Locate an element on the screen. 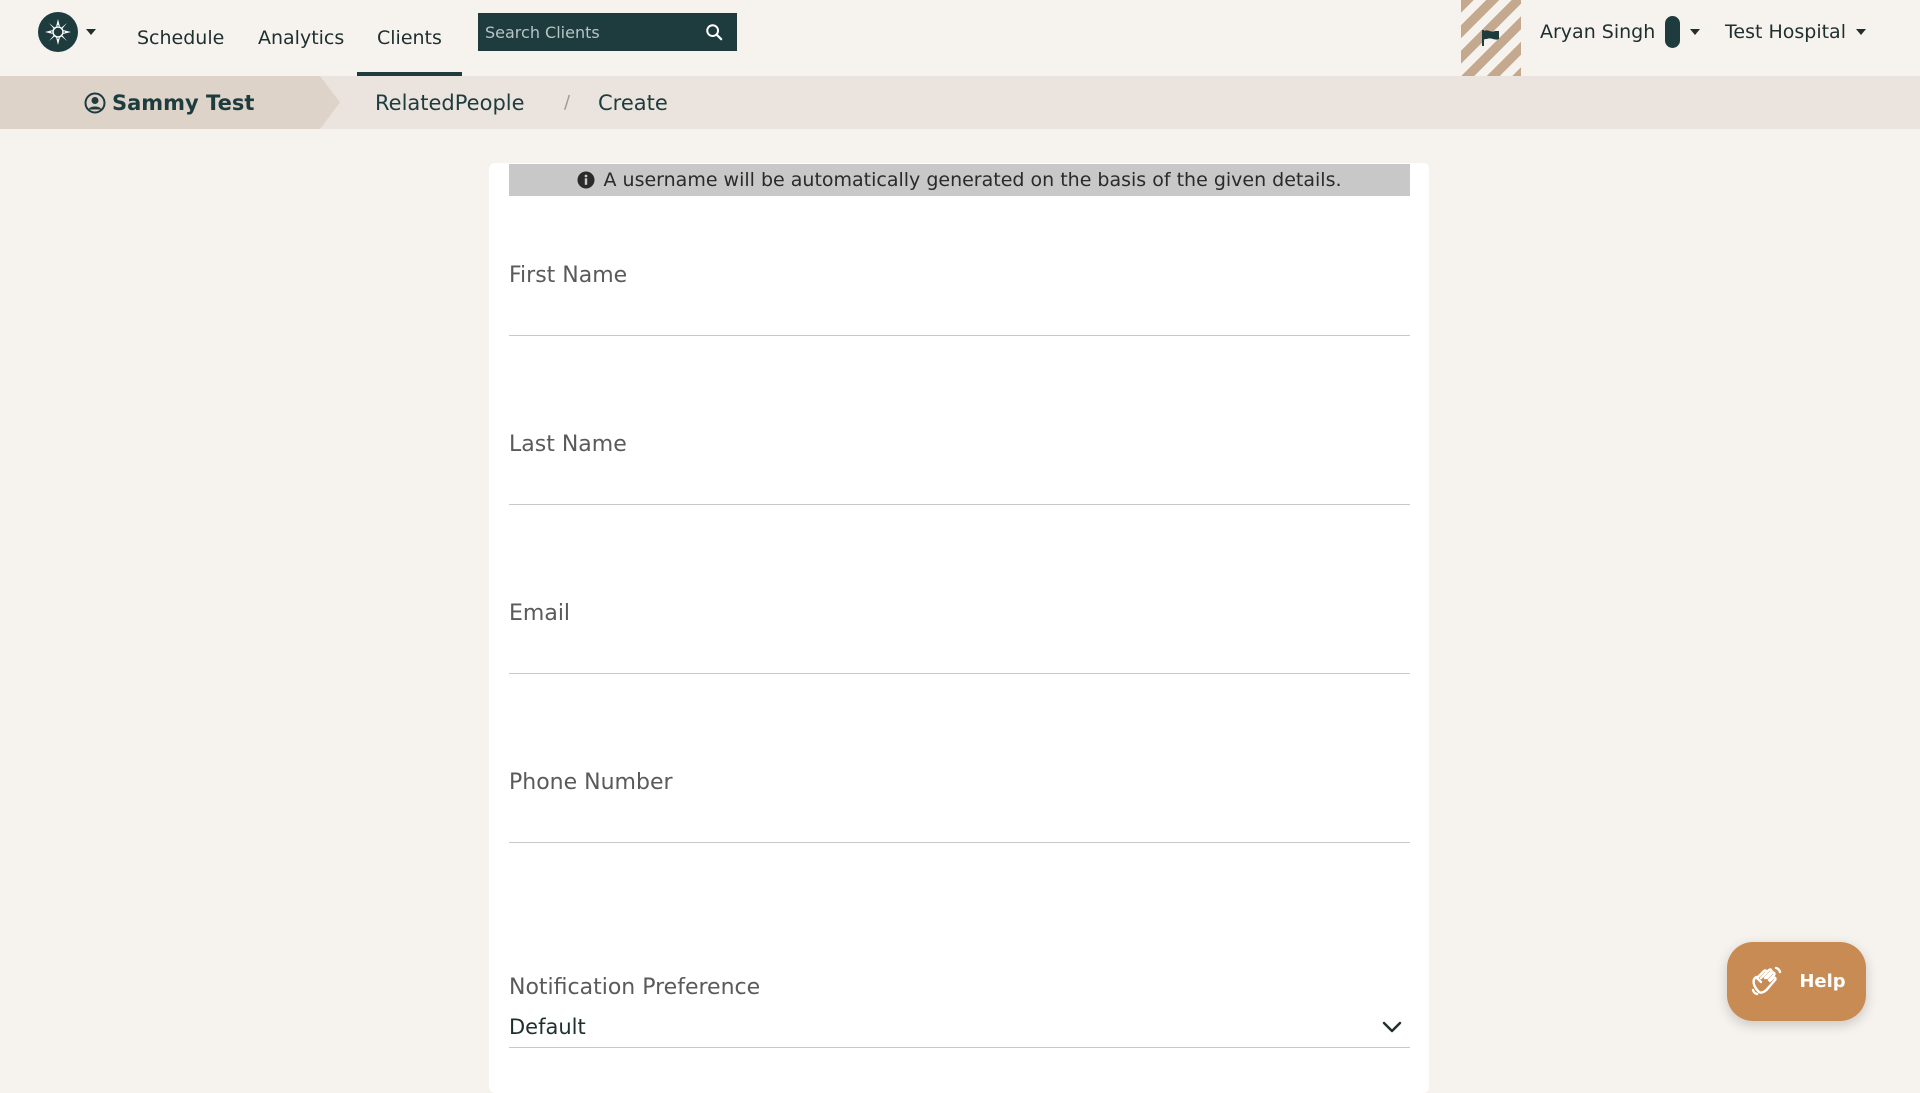  notification-preference-label: Notification Preference is located at coordinates (635, 987).